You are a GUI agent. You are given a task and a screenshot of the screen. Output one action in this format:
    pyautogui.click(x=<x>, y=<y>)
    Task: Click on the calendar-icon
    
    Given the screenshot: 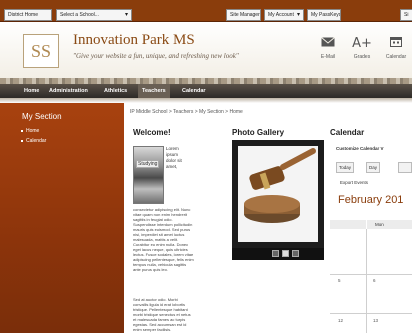 What is the action you would take?
    pyautogui.click(x=396, y=44)
    